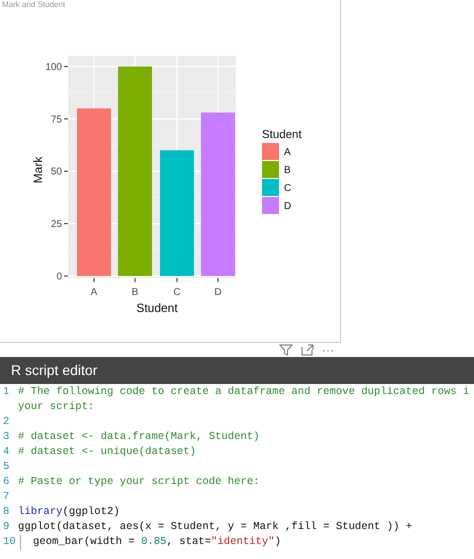 The width and height of the screenshot is (474, 559). I want to click on y-tick-label: 25, so click(56, 224).